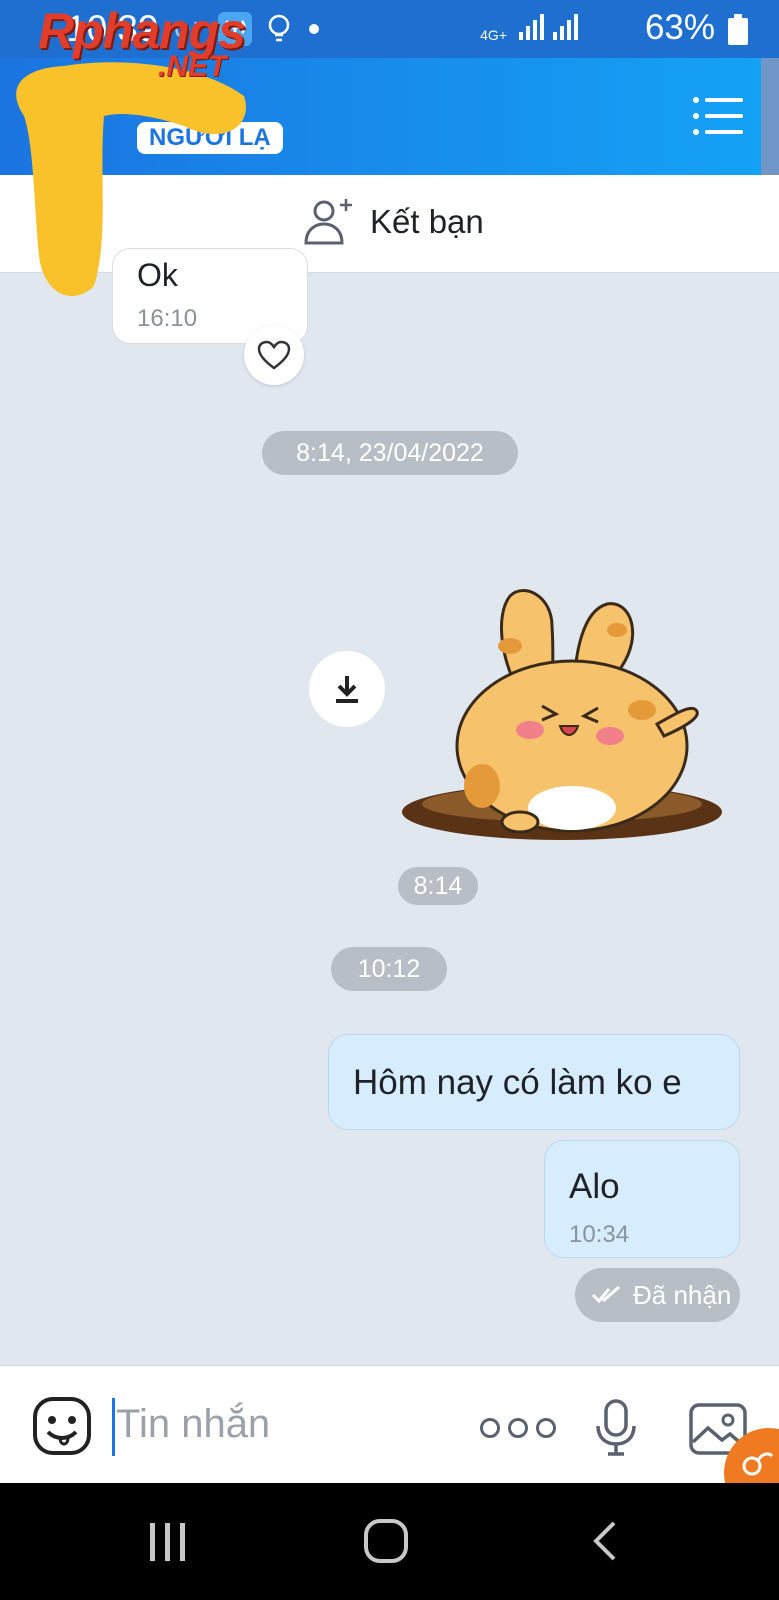 The image size is (779, 1600). What do you see at coordinates (605, 1294) in the screenshot?
I see `double-check-icon` at bounding box center [605, 1294].